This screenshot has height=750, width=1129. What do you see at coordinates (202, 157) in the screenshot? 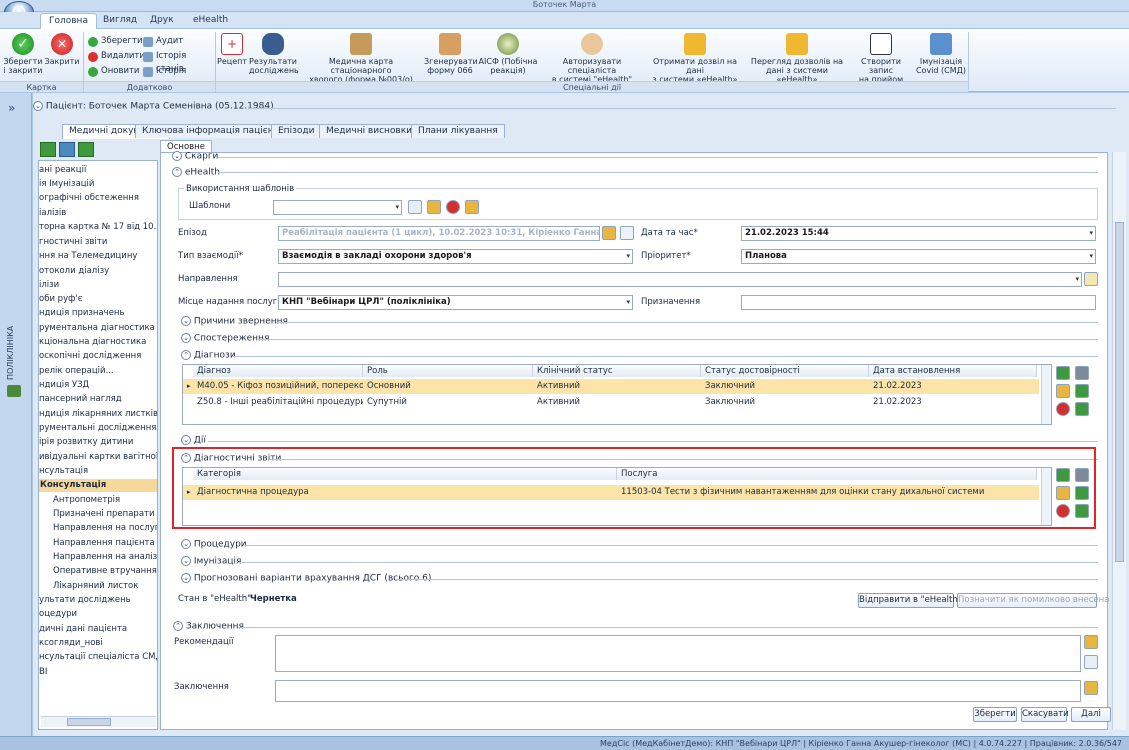
I see `complaints-section: Скарги` at bounding box center [202, 157].